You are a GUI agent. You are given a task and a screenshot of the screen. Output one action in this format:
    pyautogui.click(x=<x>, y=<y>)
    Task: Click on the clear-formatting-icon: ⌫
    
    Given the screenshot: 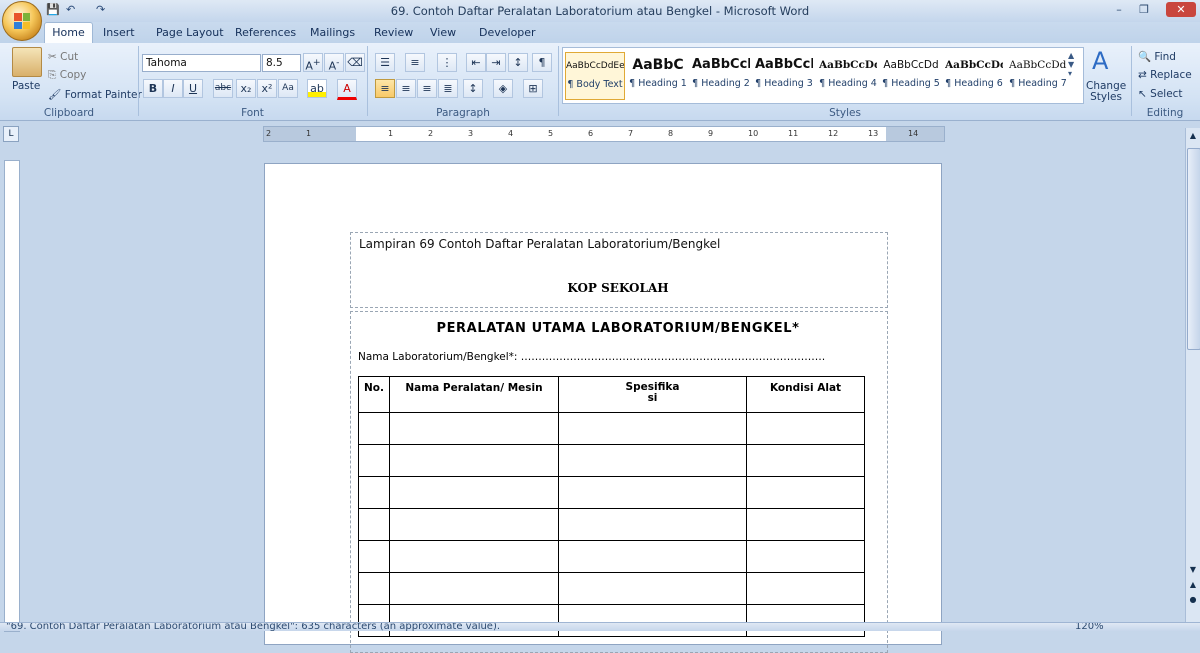 What is the action you would take?
    pyautogui.click(x=355, y=62)
    